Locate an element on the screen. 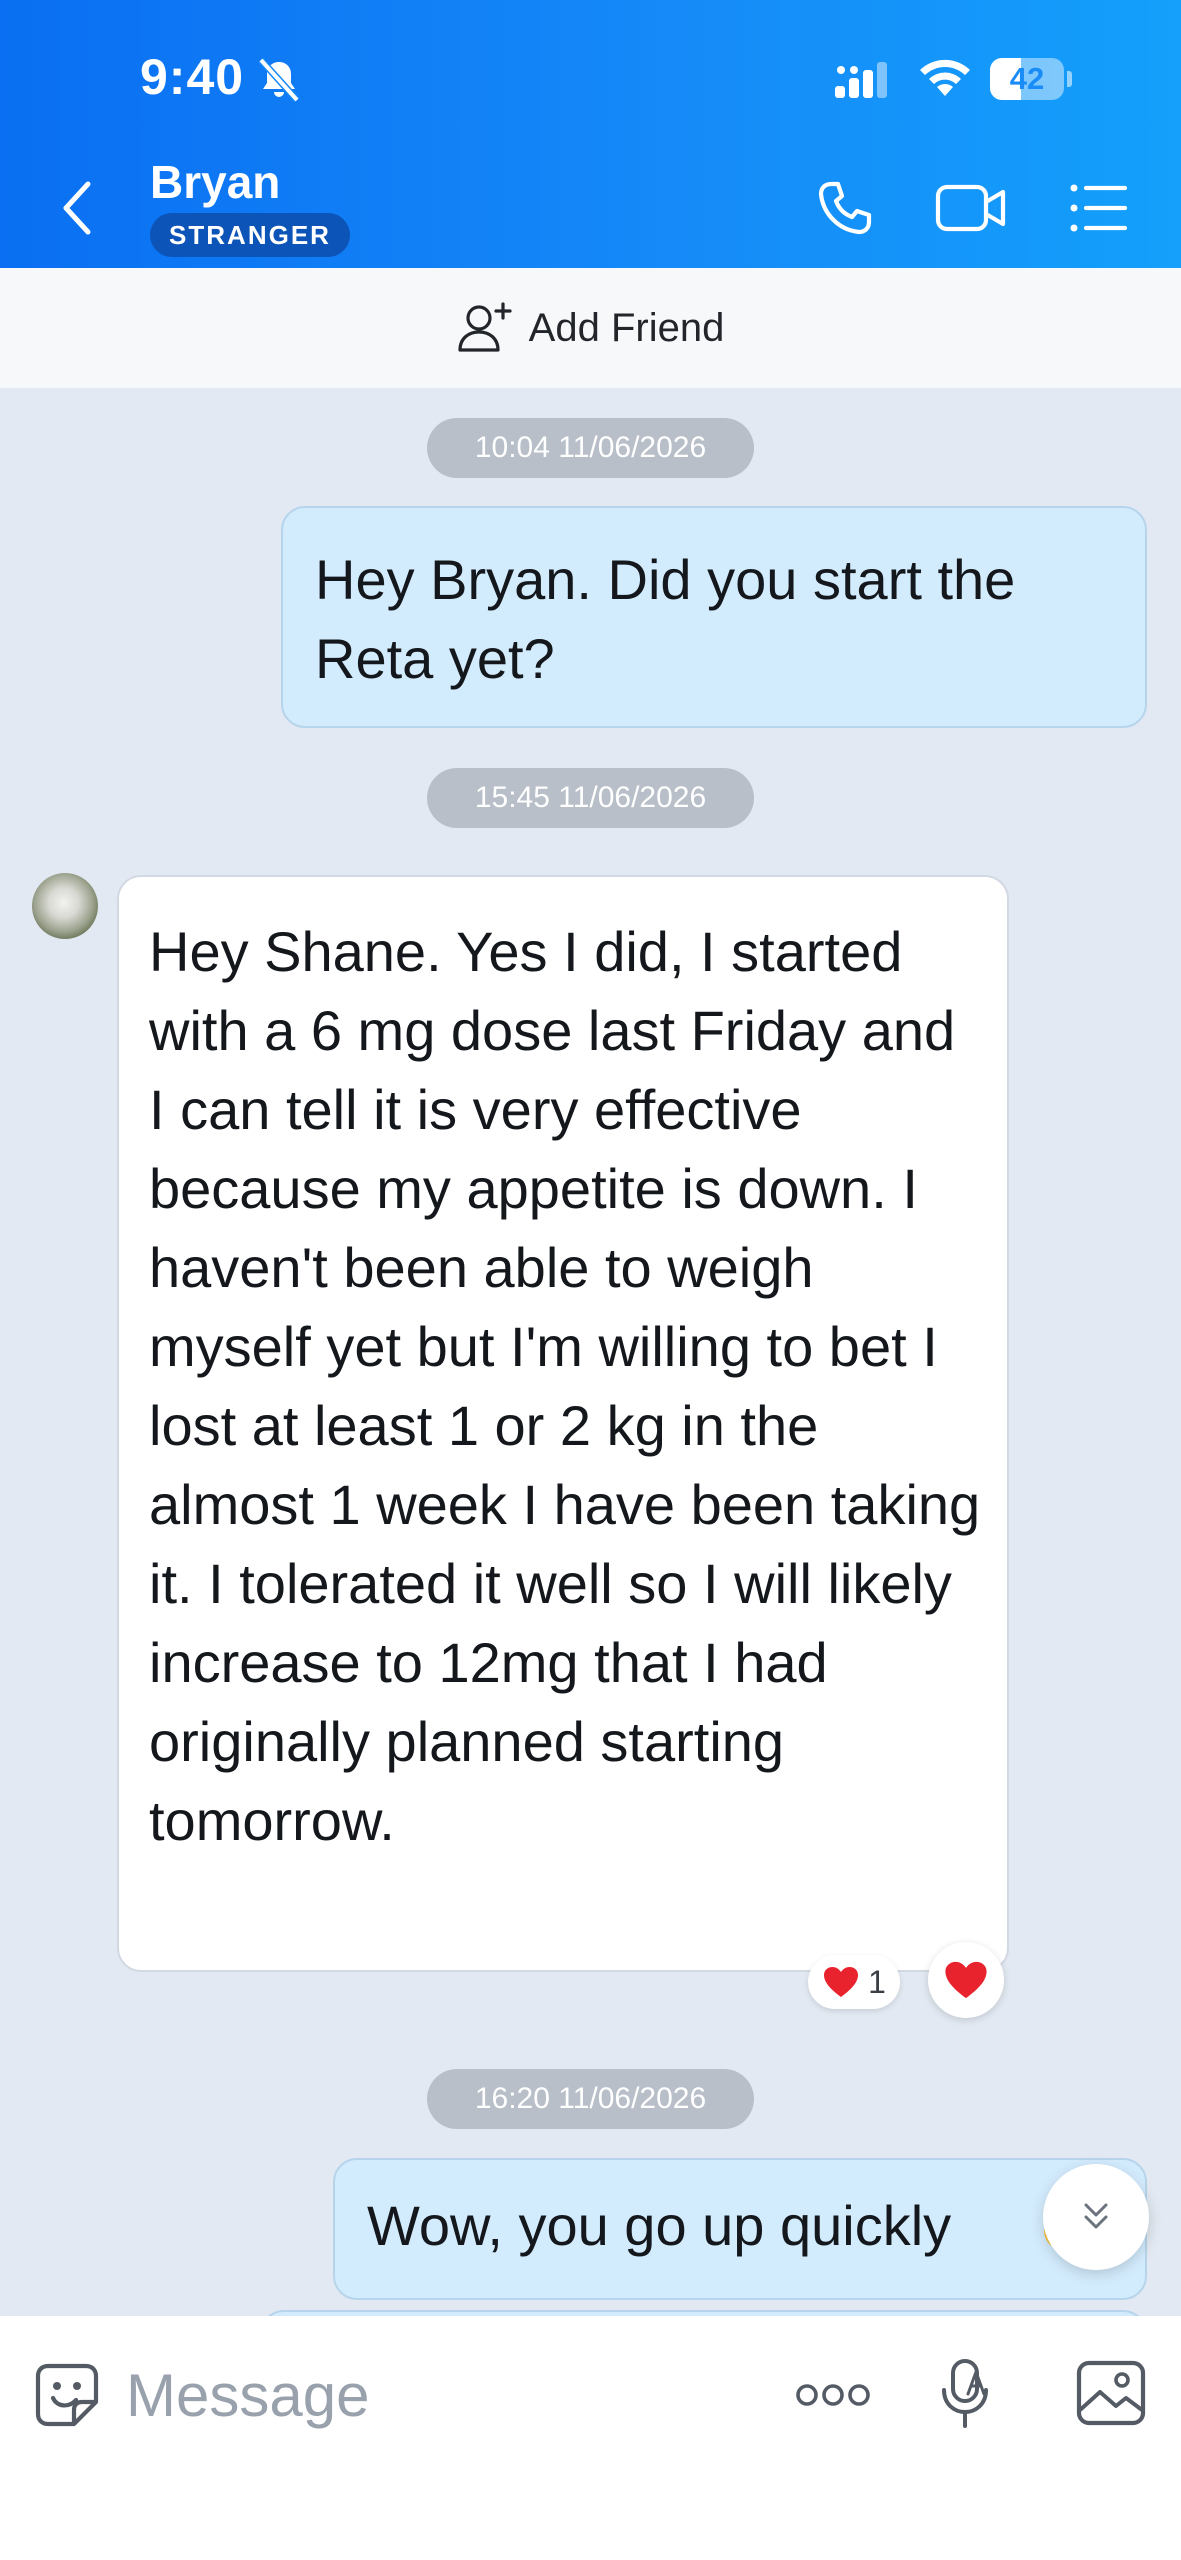  bell-muted-icon is located at coordinates (279, 80).